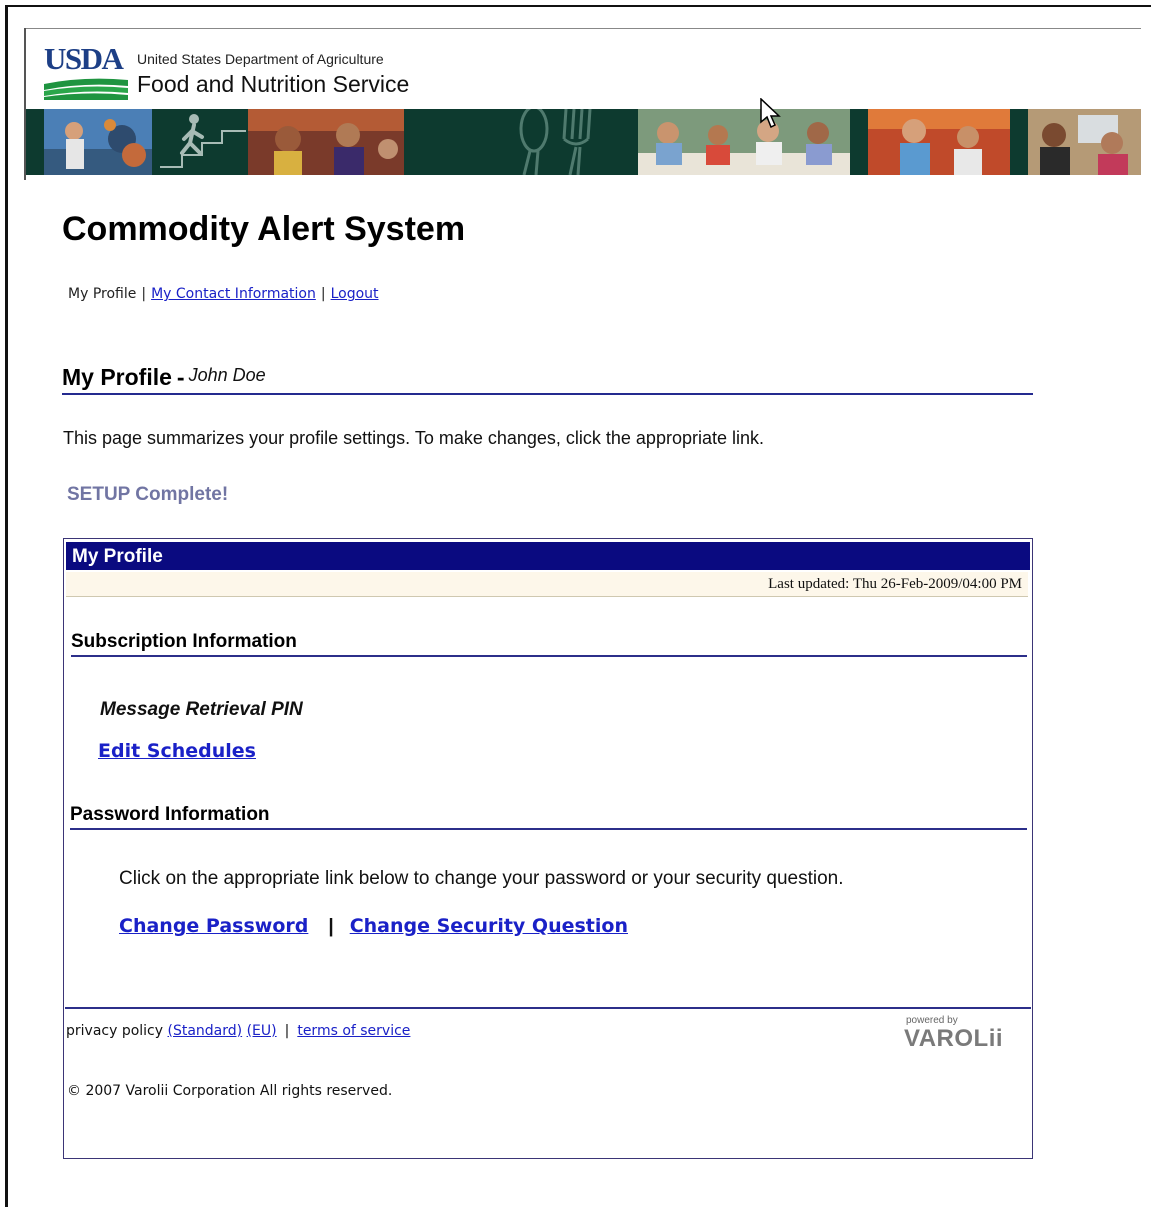 This screenshot has height=1207, width=1151. What do you see at coordinates (547, 584) in the screenshot?
I see `last-updated-bar: Last updated: Thu 26-Feb-2009/04:00 PM` at bounding box center [547, 584].